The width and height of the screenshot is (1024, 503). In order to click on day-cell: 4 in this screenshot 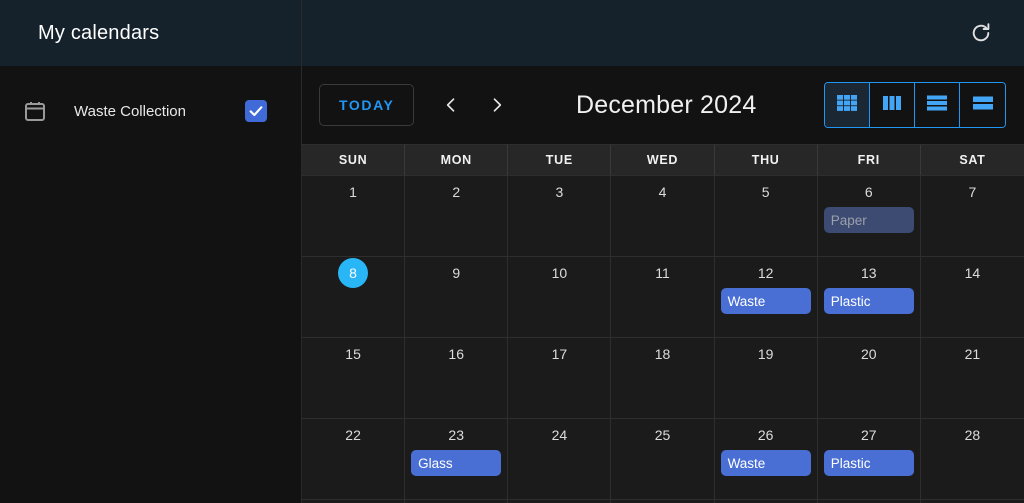, I will do `click(663, 216)`.